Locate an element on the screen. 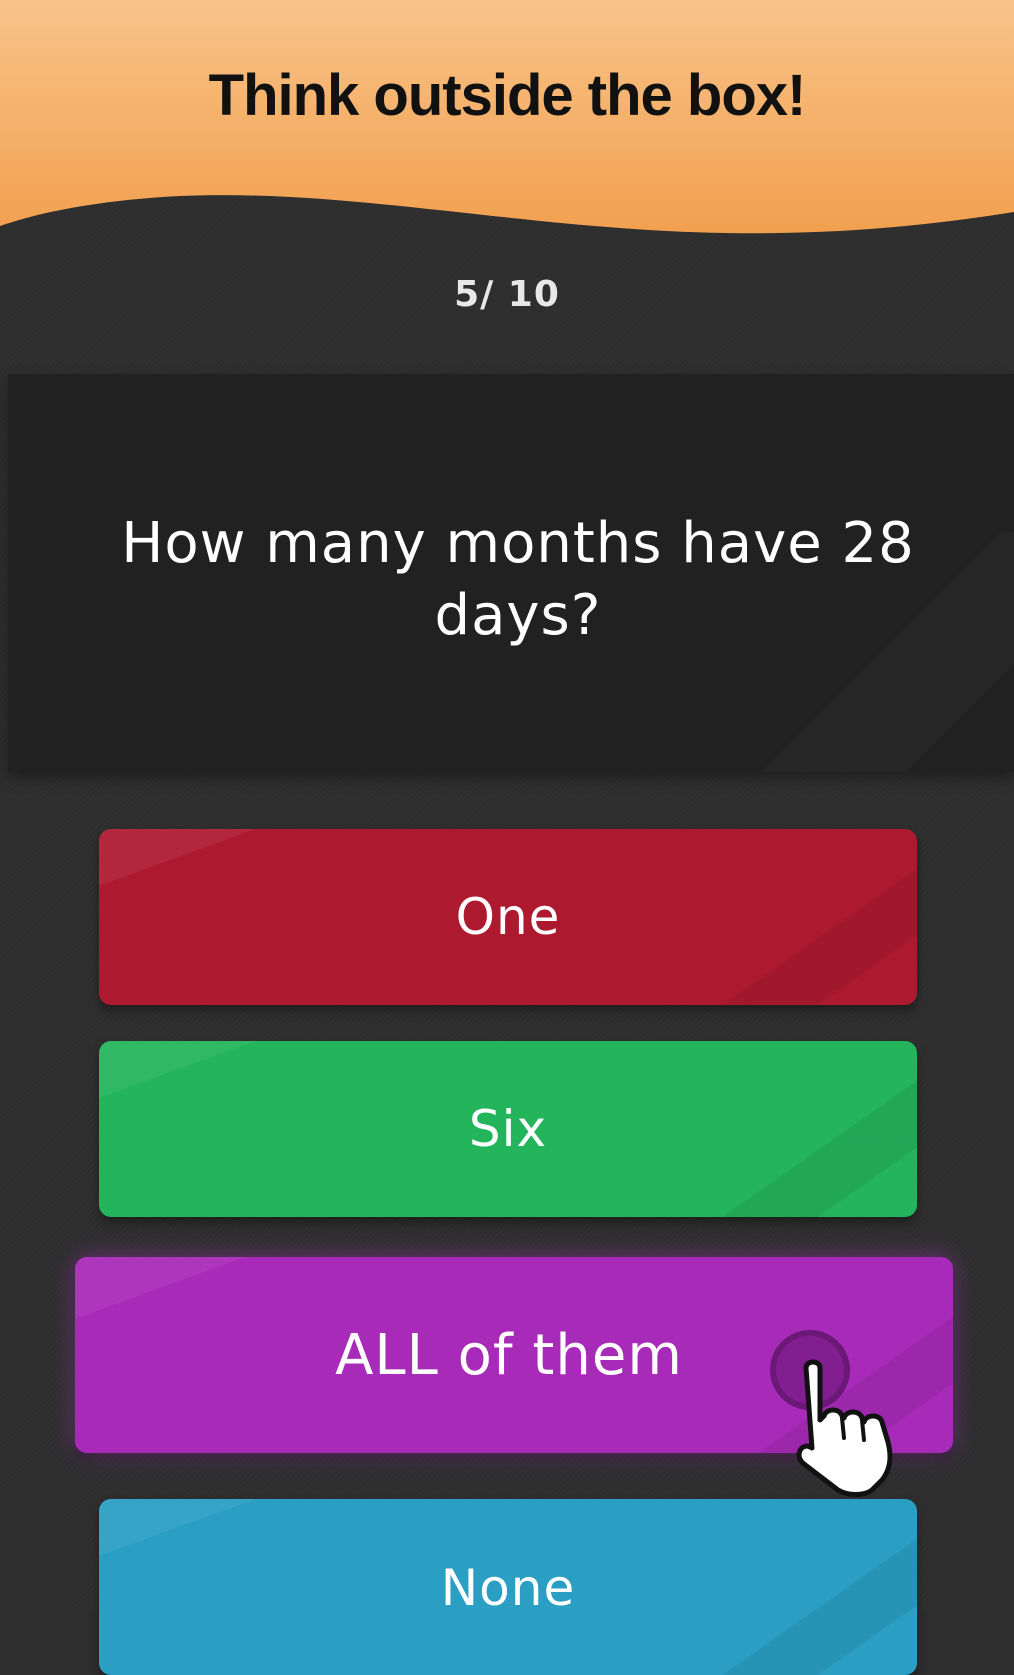 The height and width of the screenshot is (1675, 1014). answer-option-none: None is located at coordinates (508, 1587).